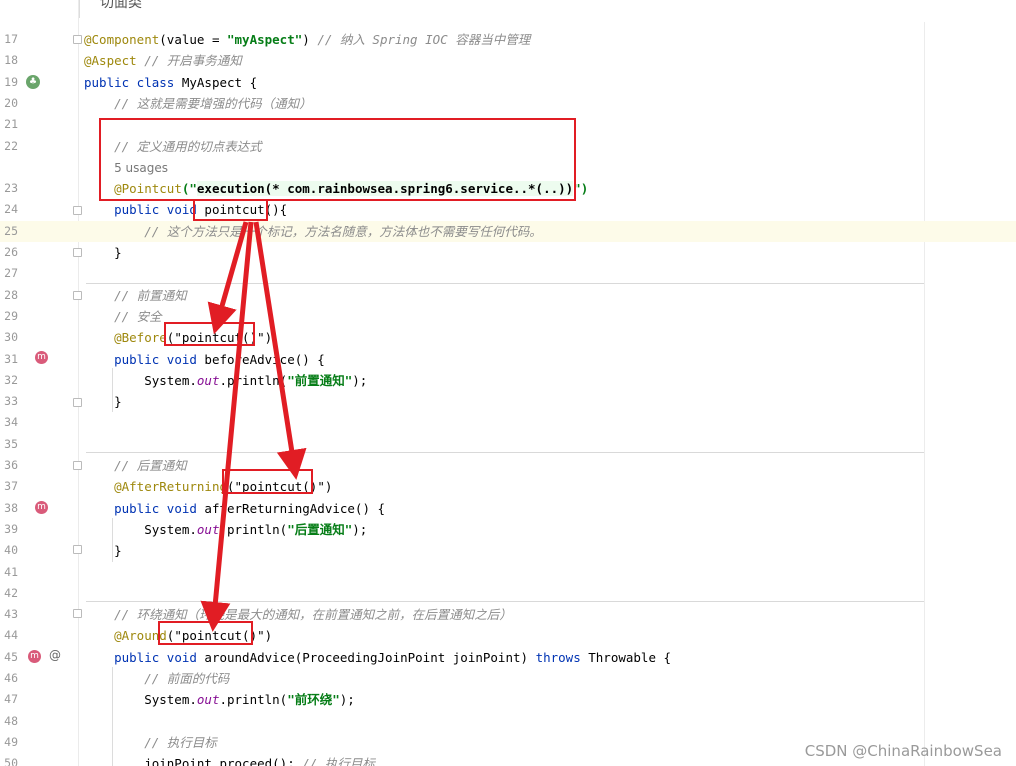  I want to click on at-annotation-icon: @, so click(55, 655).